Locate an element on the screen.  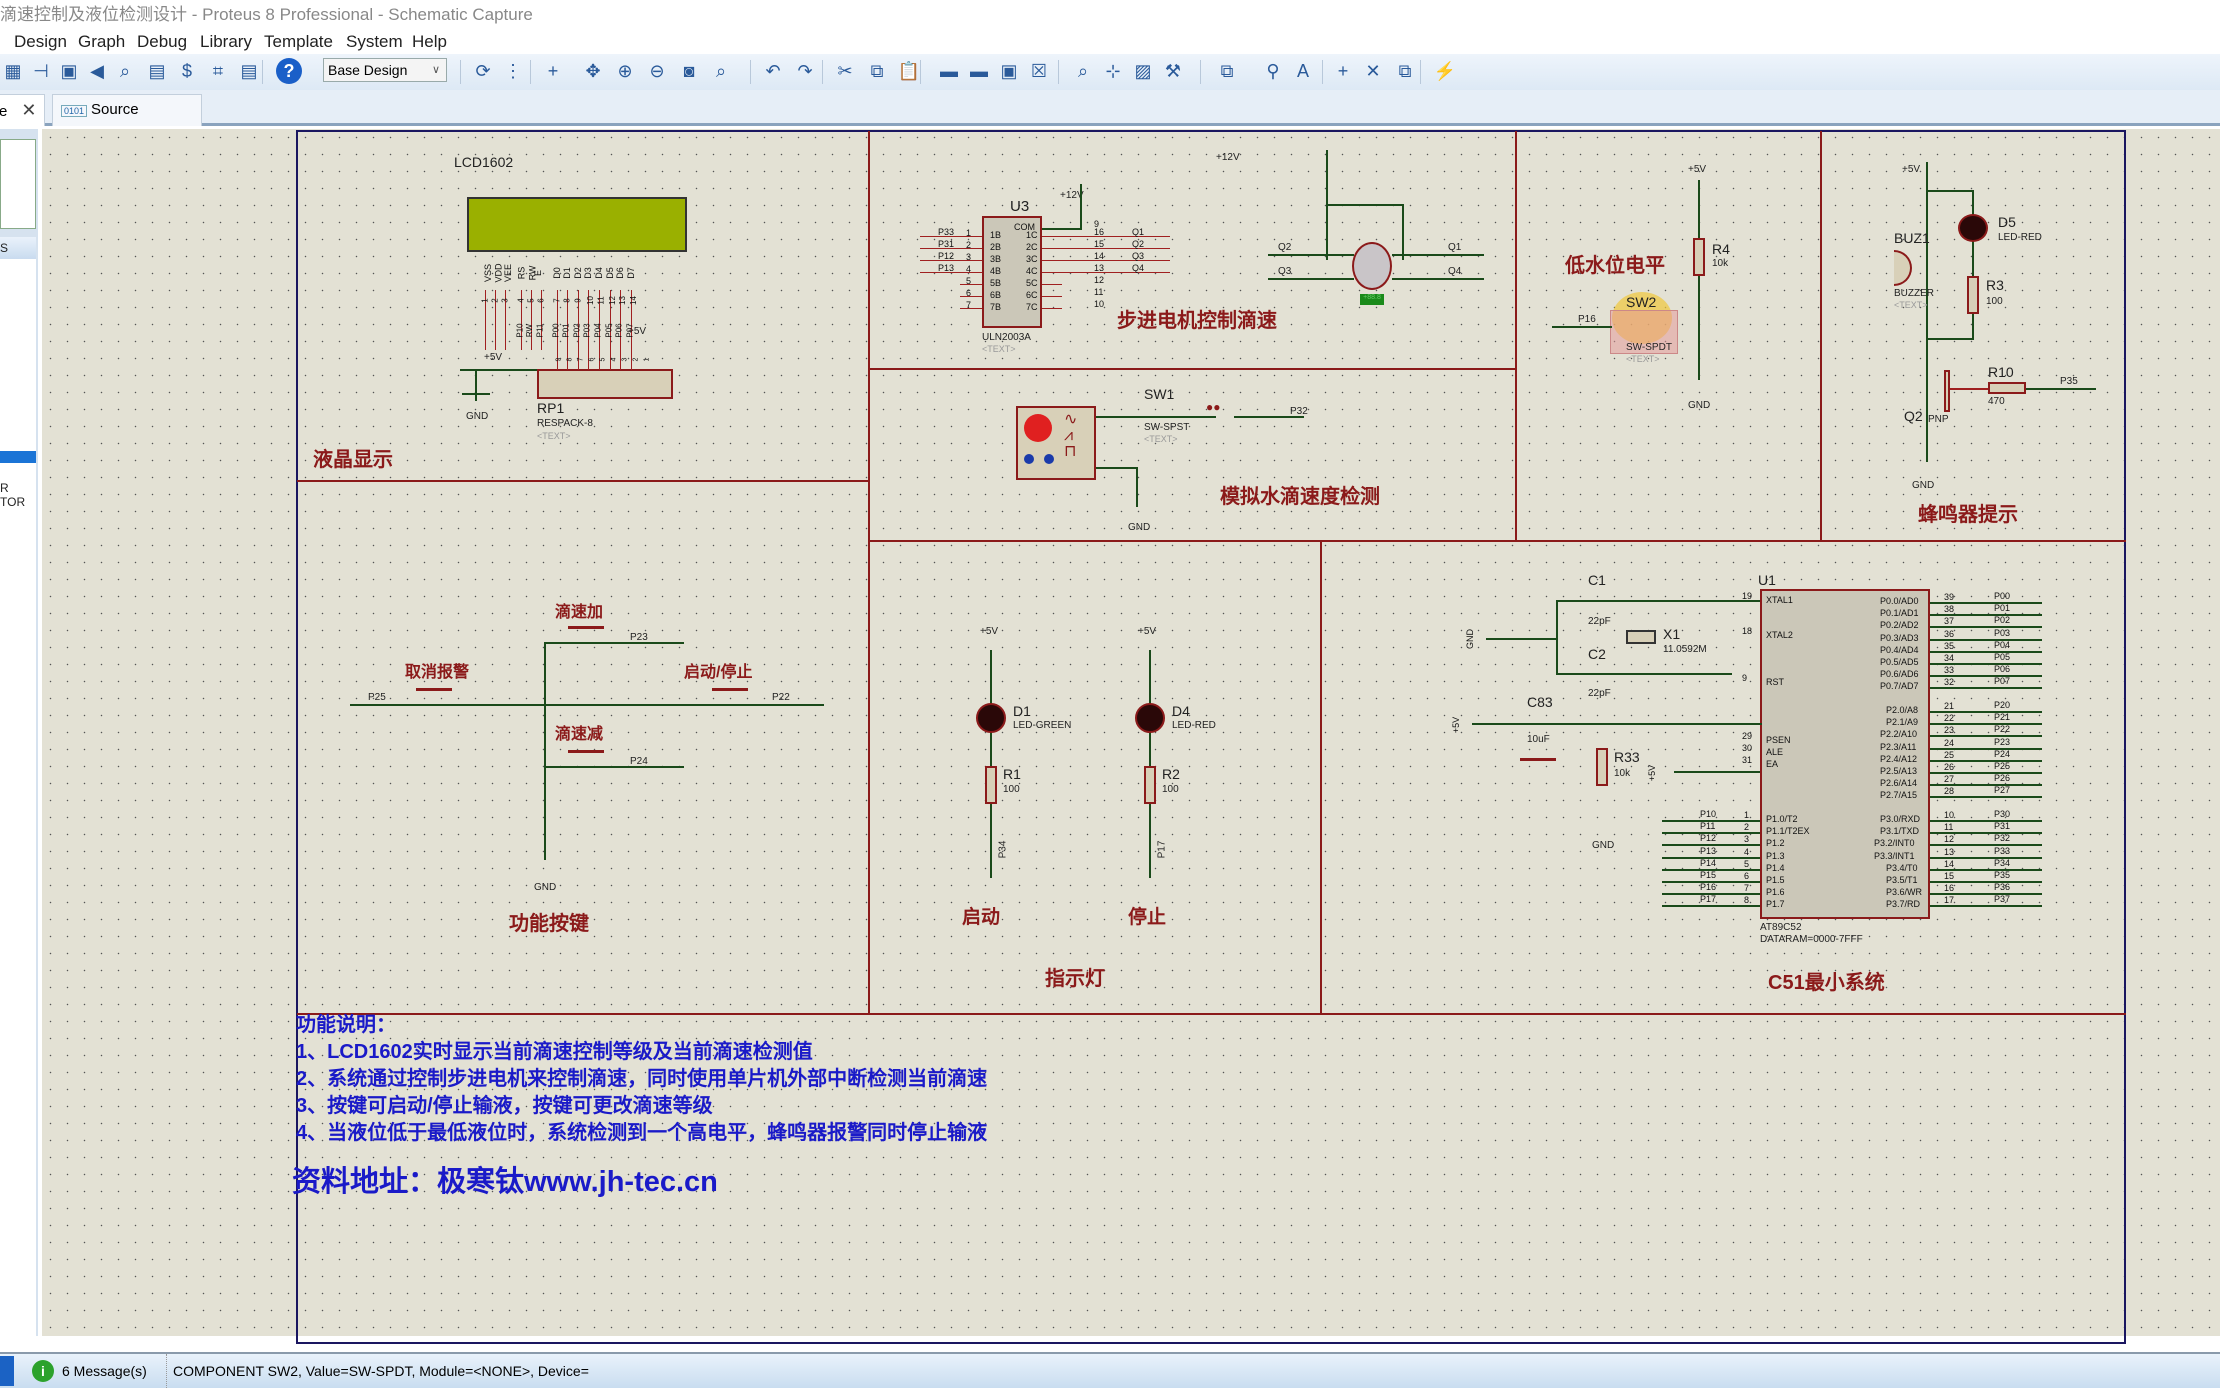
zoom-out-icon: ⊖ is located at coordinates (657, 71).